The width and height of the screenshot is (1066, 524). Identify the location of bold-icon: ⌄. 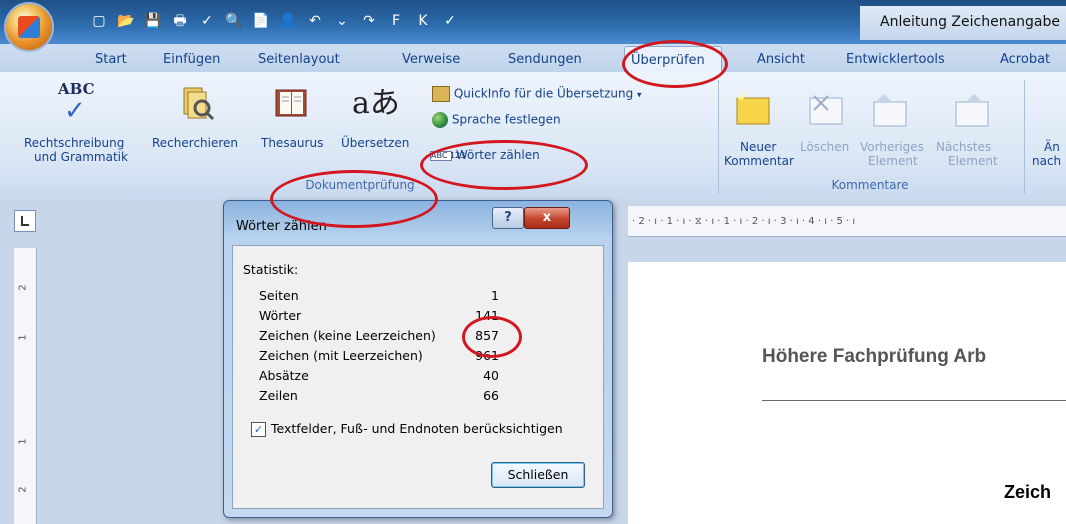
(342, 21).